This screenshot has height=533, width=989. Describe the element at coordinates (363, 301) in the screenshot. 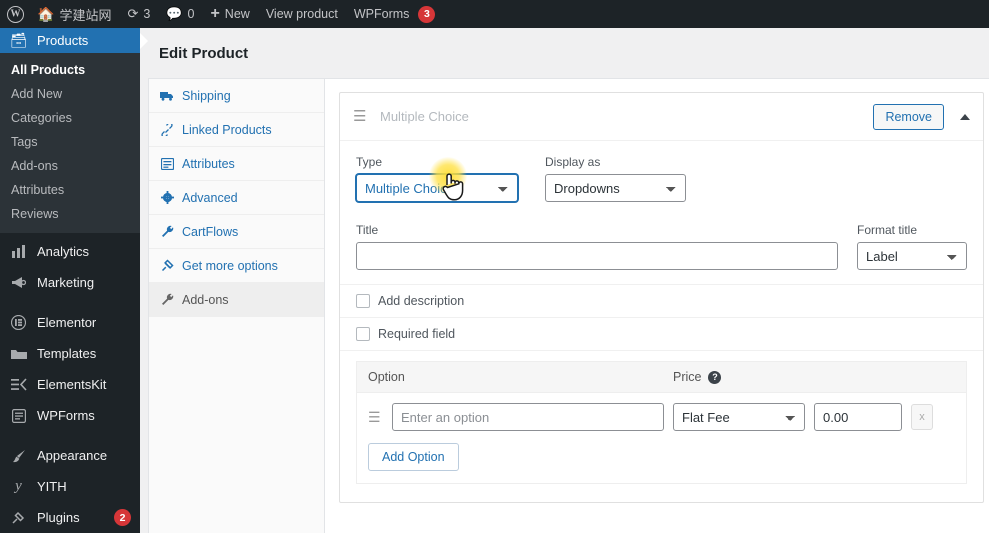

I see `add-description-checkbox` at that location.